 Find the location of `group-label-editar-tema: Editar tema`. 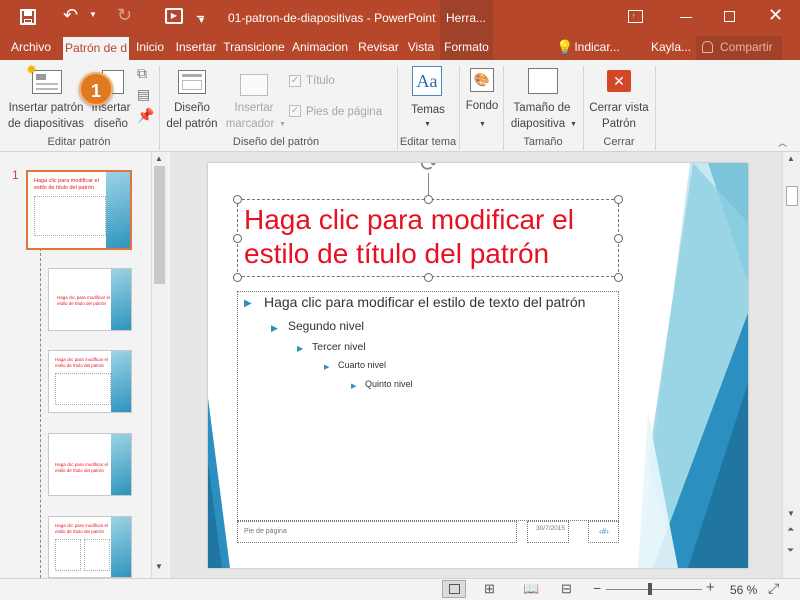

group-label-editar-tema: Editar tema is located at coordinates (428, 142).